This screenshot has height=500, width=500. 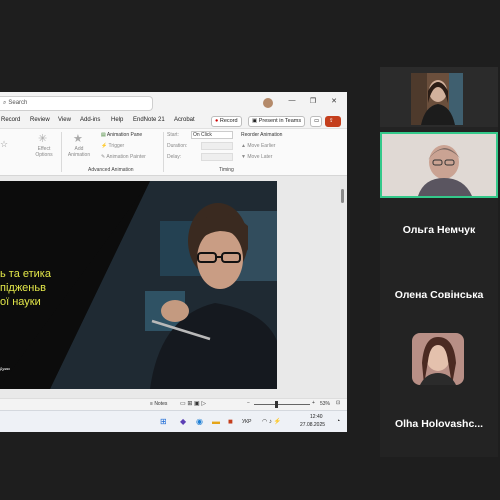 What do you see at coordinates (42, 138) in the screenshot?
I see `effect-options-icon: ✳` at bounding box center [42, 138].